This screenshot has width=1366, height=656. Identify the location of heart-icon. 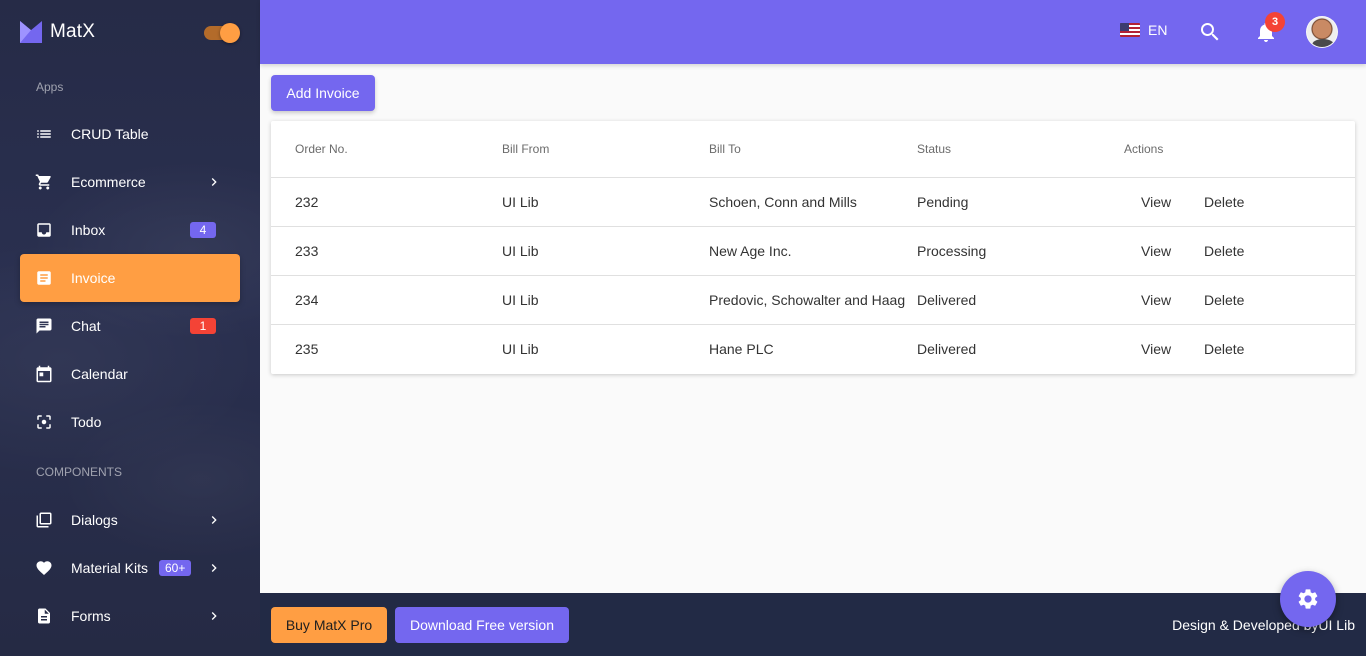
(44, 568).